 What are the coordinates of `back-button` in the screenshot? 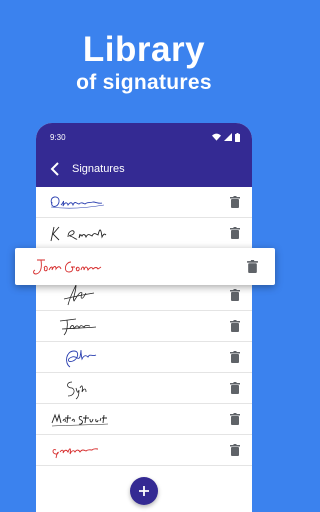 It's located at (55, 169).